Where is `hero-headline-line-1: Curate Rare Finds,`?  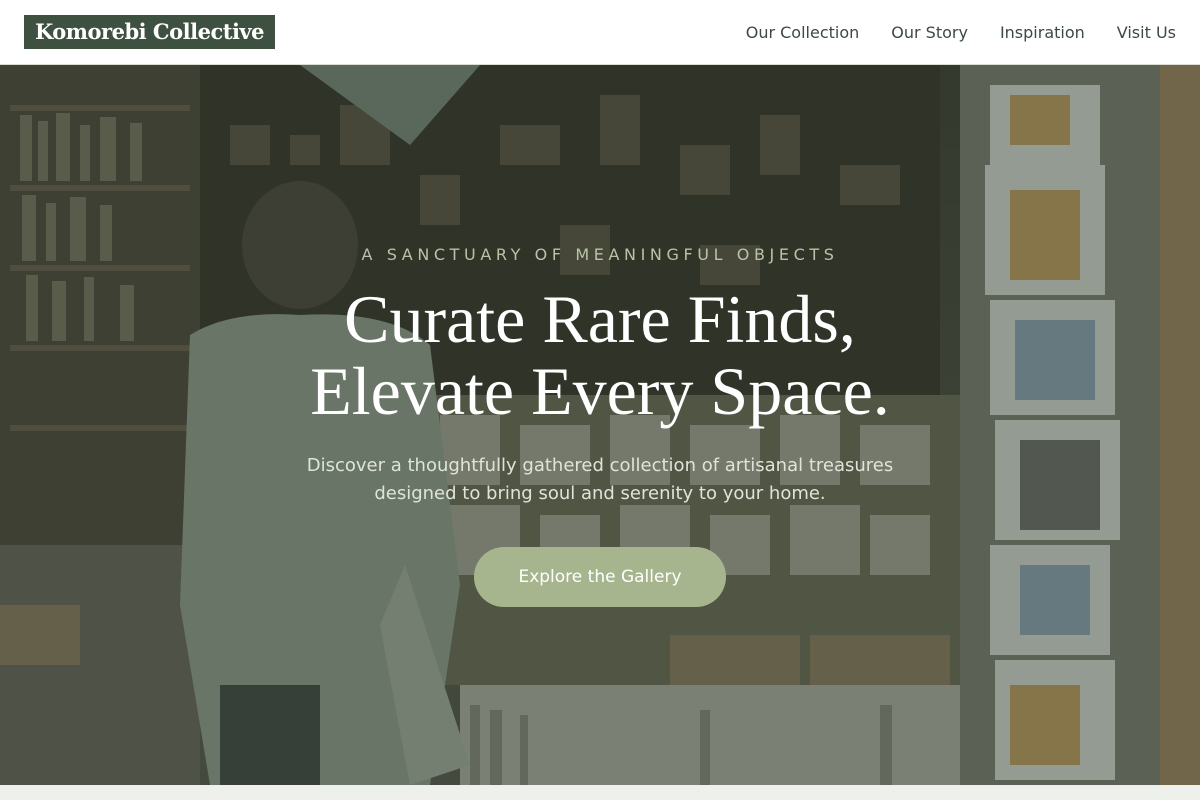
hero-headline-line-1: Curate Rare Finds, is located at coordinates (600, 319).